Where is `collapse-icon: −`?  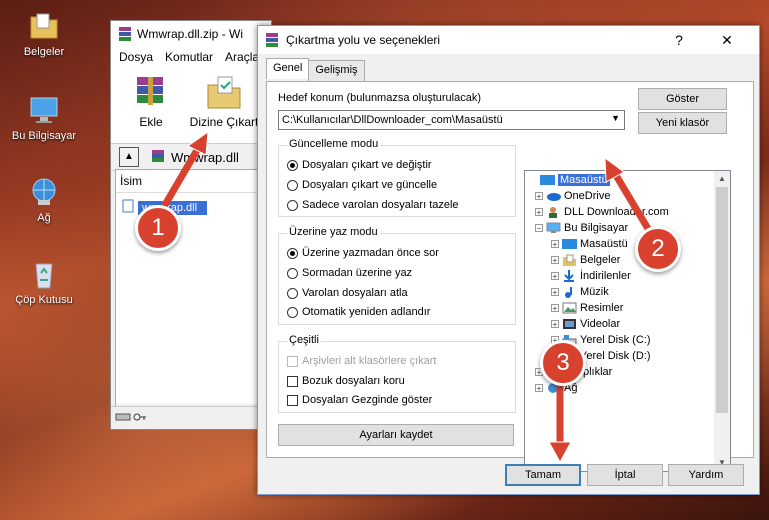 collapse-icon: − is located at coordinates (539, 228).